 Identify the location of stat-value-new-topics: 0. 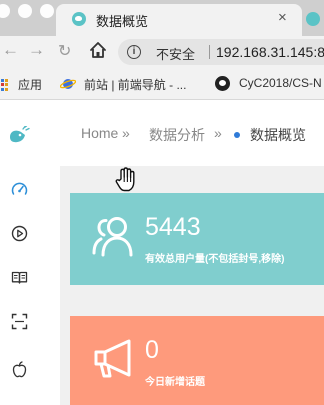
(152, 350).